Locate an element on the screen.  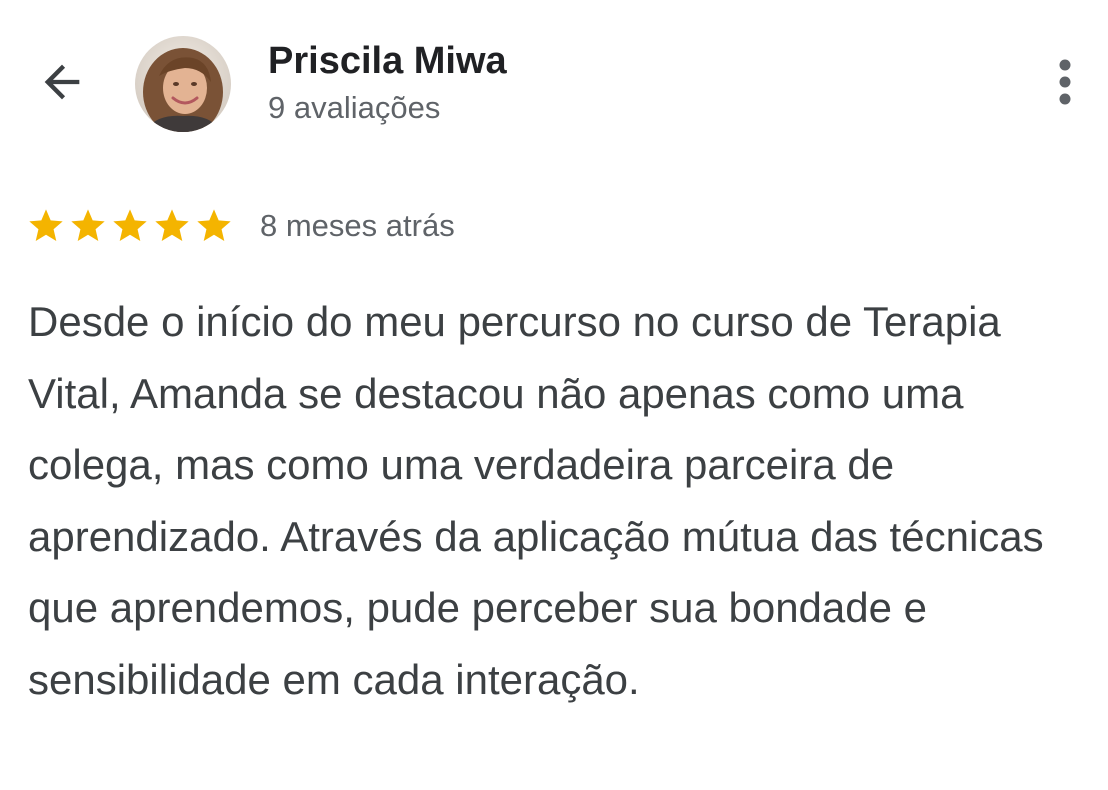
profile-photo is located at coordinates (183, 84).